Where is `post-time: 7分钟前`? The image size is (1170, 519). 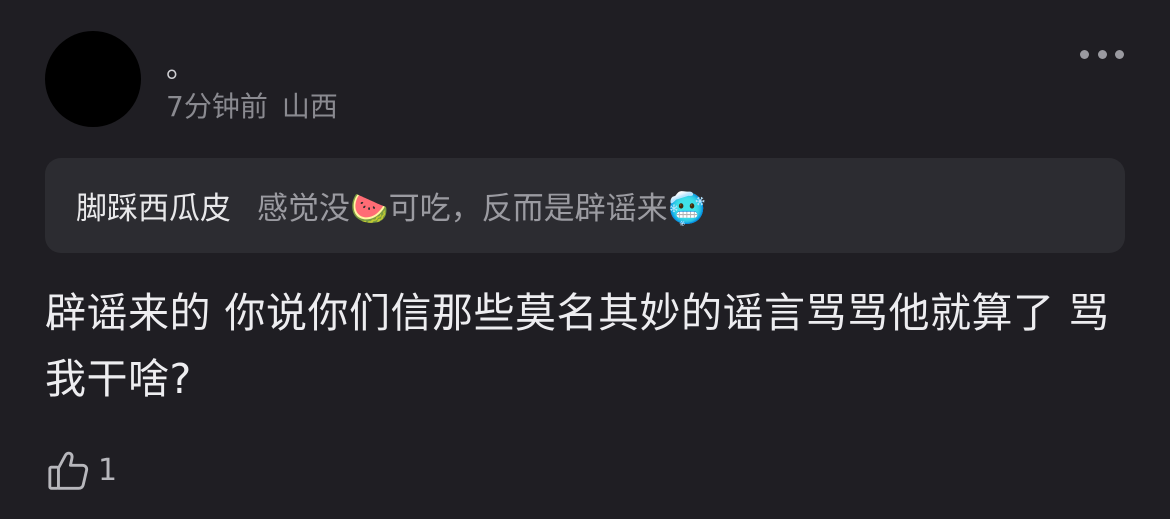
post-time: 7分钟前 is located at coordinates (217, 106).